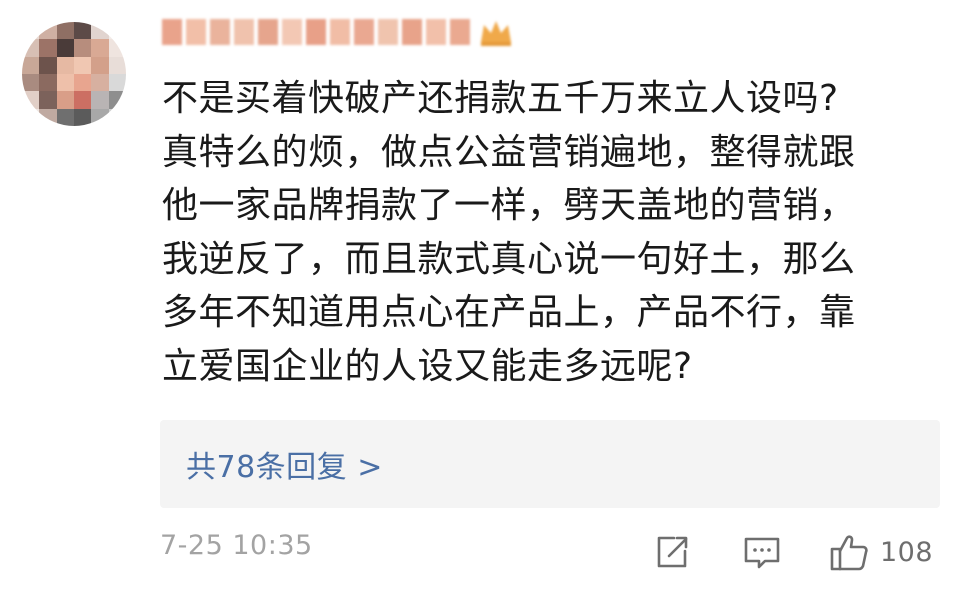  What do you see at coordinates (849, 553) in the screenshot?
I see `thumbs-up-icon` at bounding box center [849, 553].